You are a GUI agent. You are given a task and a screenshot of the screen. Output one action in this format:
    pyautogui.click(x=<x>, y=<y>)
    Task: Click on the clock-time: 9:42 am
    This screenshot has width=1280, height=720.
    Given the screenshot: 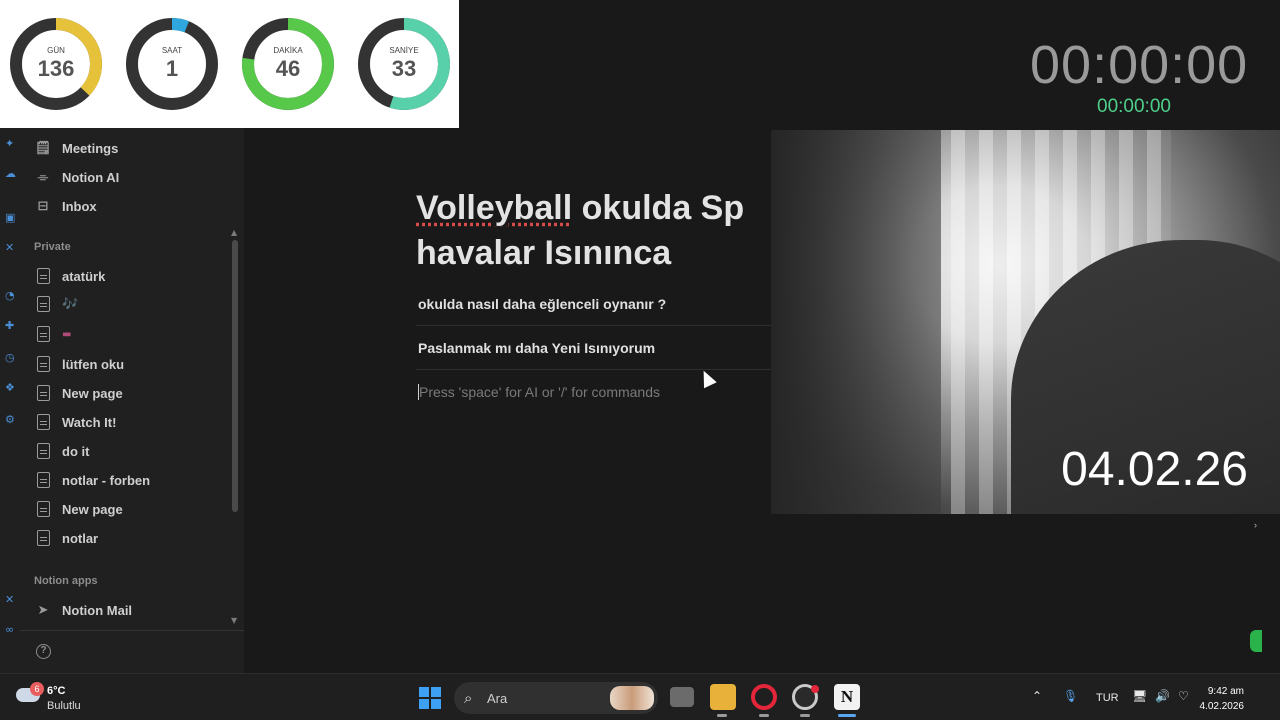 What is the action you would take?
    pyautogui.click(x=1225, y=691)
    